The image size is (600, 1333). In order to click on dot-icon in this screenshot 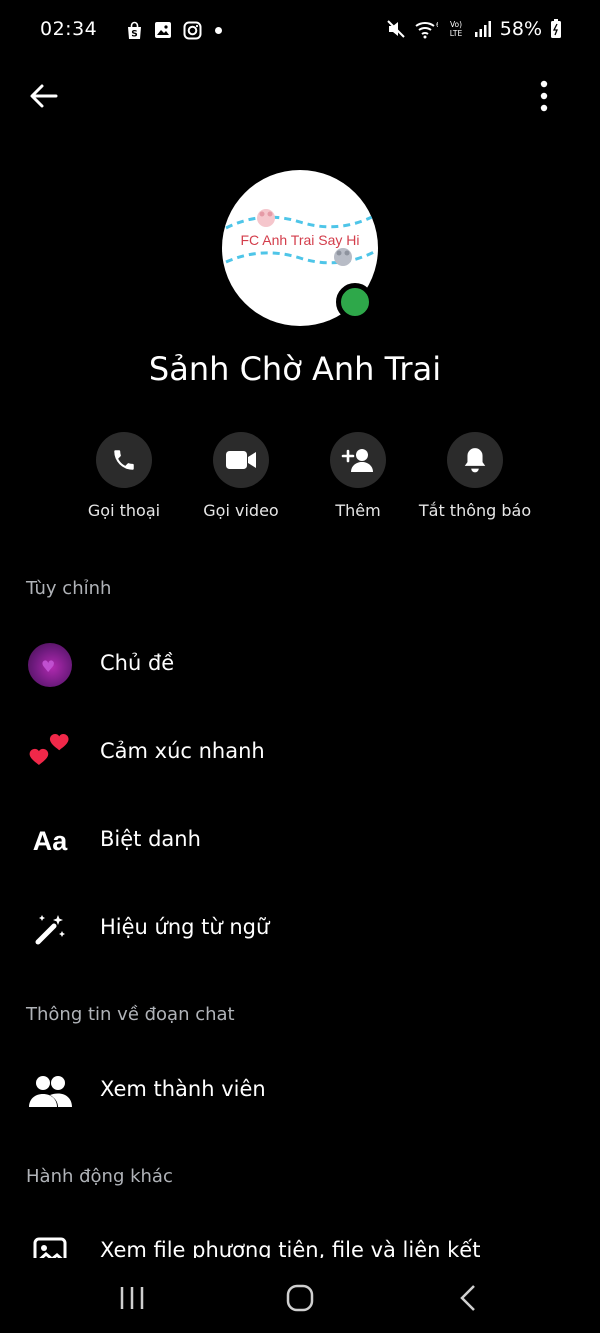, I will do `click(218, 30)`.